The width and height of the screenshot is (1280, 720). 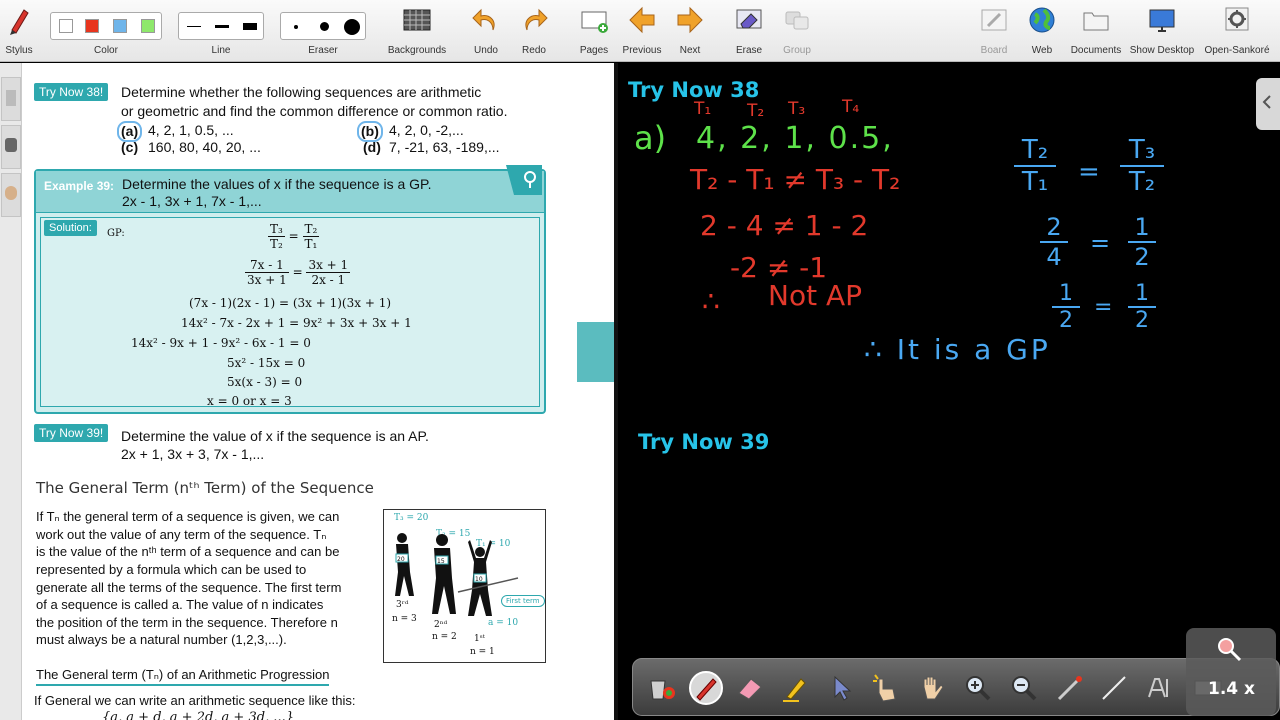 I want to click on try-now-39-tag: Try Now 39!, so click(x=71, y=433).